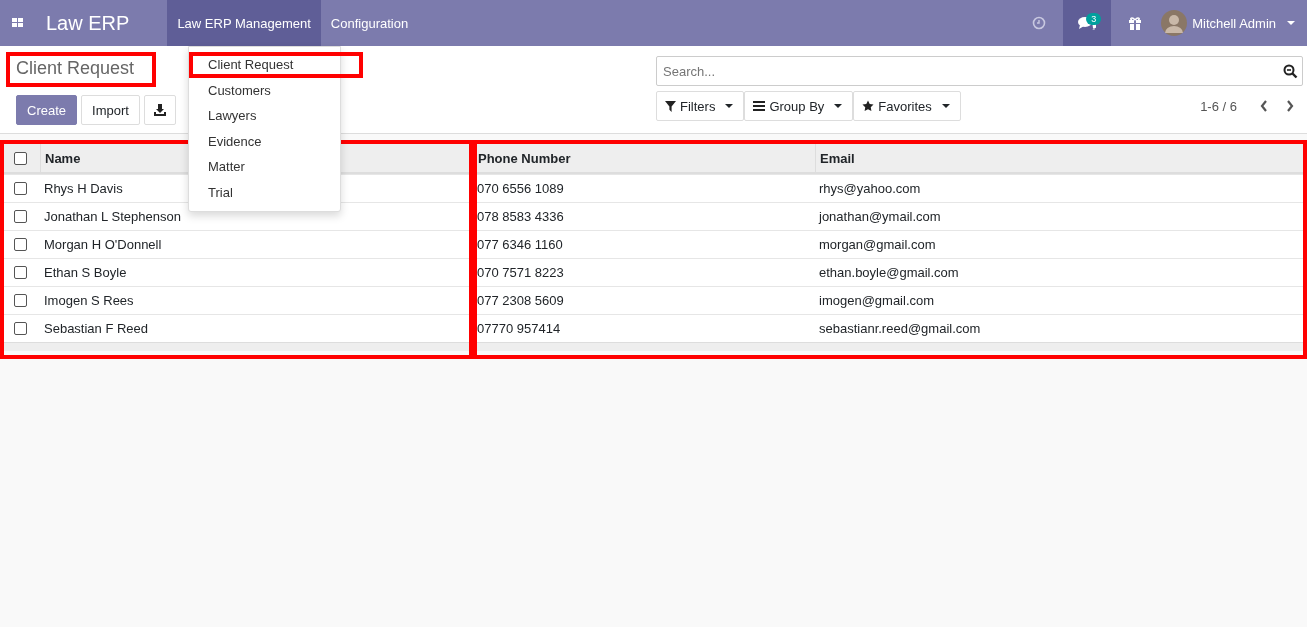 The image size is (1307, 627). I want to click on table-cell: ethan.boyle@gmail.com, so click(1061, 272).